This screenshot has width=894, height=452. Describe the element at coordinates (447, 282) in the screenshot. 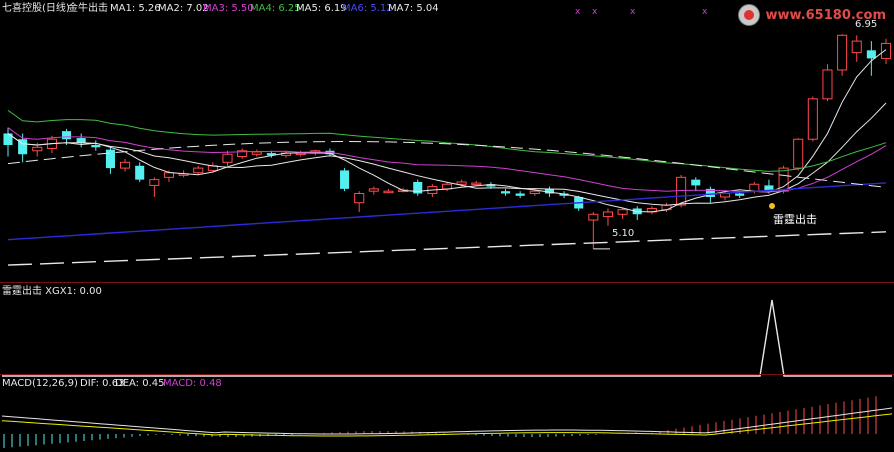

I see `pane-divider-main` at that location.